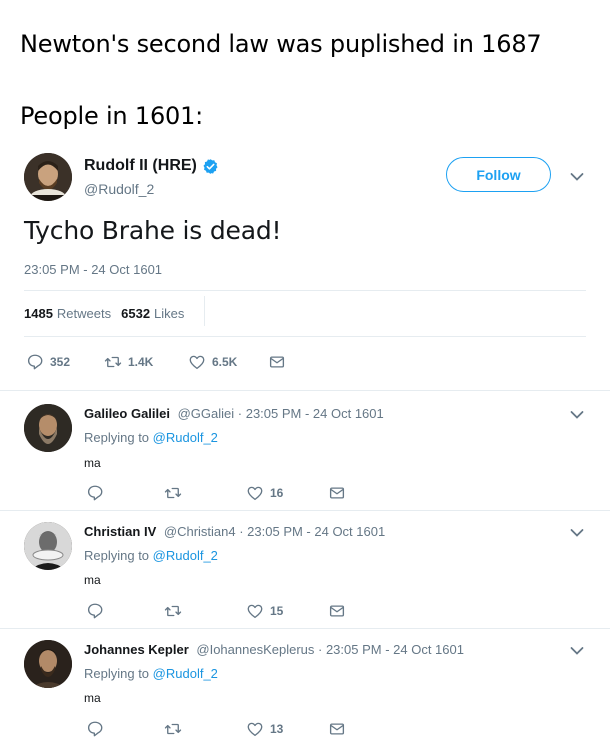 The image size is (610, 756). What do you see at coordinates (153, 230) in the screenshot?
I see `tweet-text: Tycho Brahe is dead!` at bounding box center [153, 230].